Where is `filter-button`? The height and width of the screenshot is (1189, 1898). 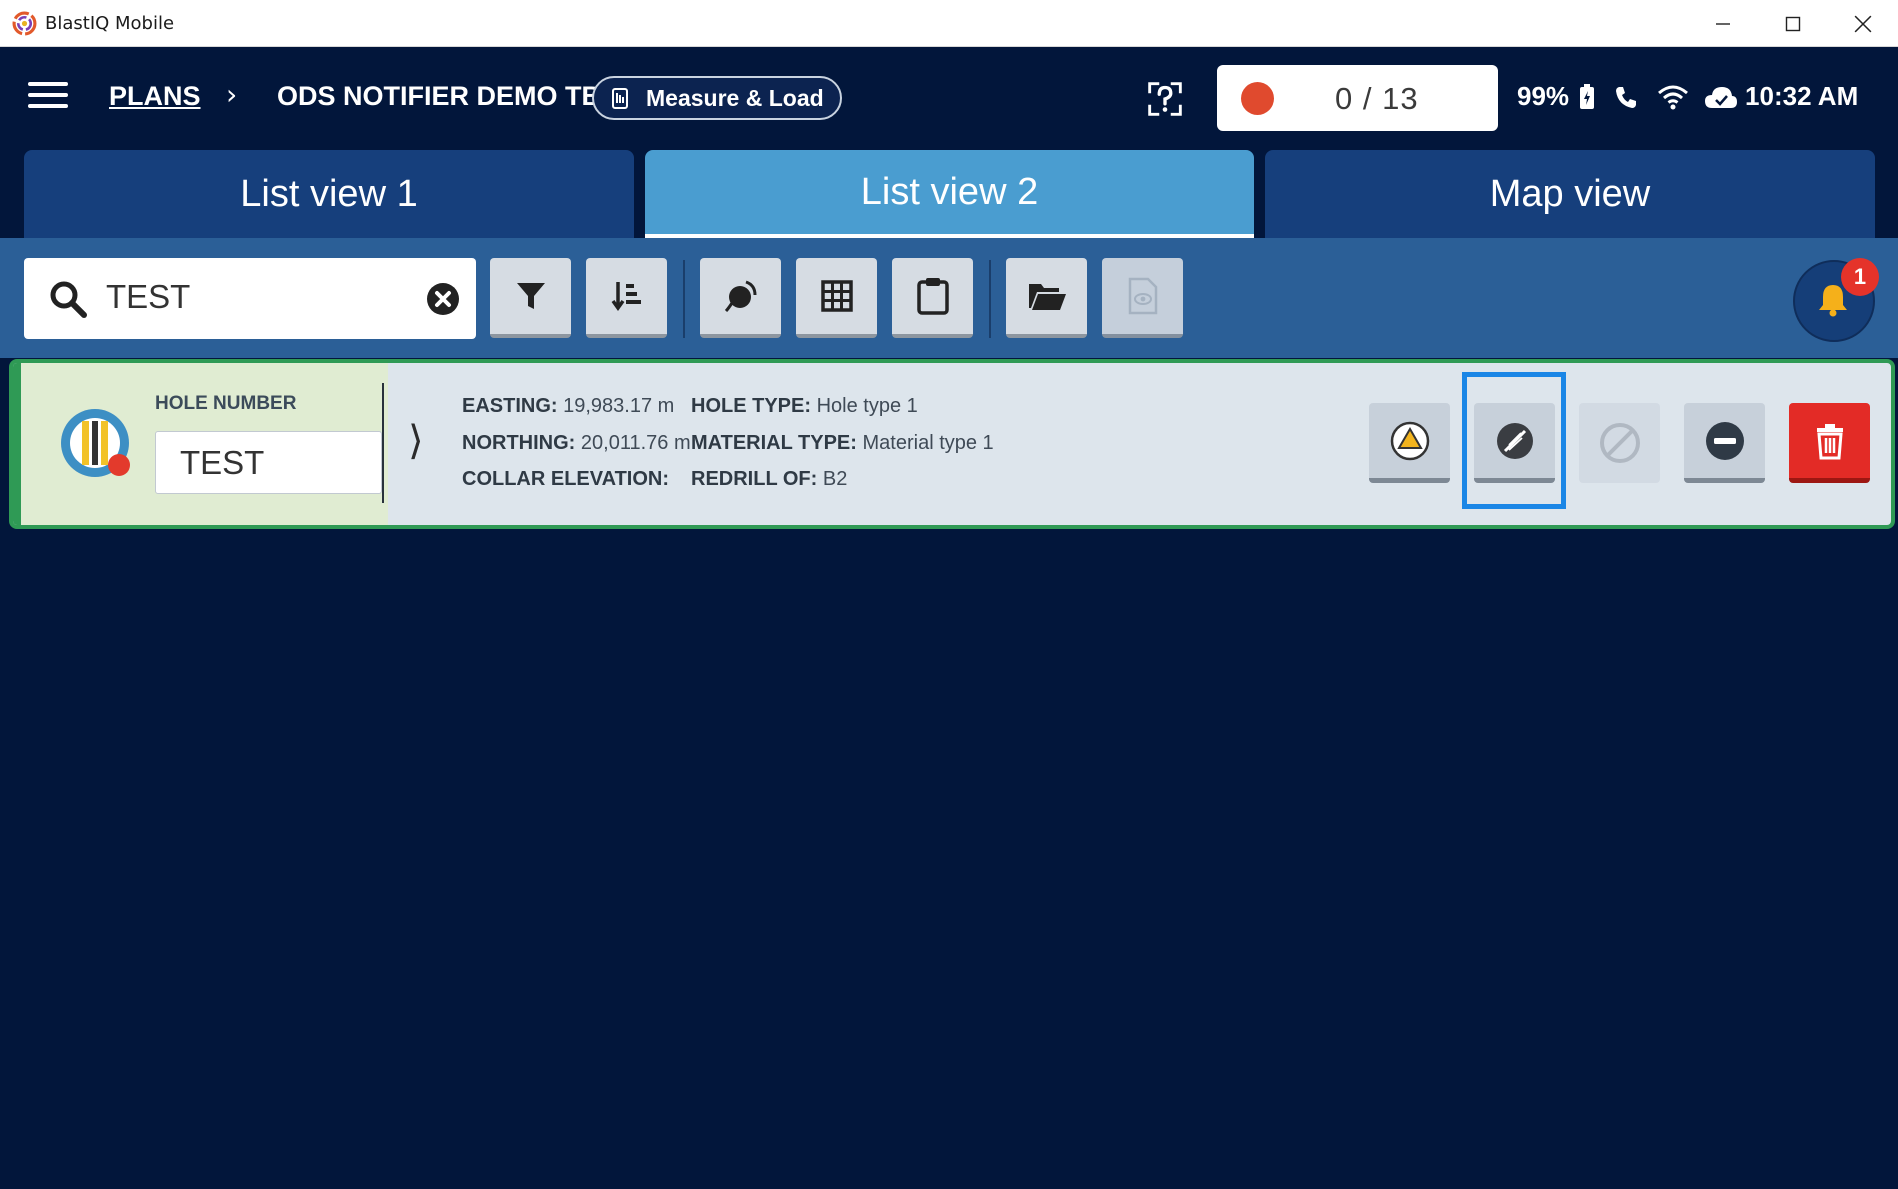
filter-button is located at coordinates (530, 298).